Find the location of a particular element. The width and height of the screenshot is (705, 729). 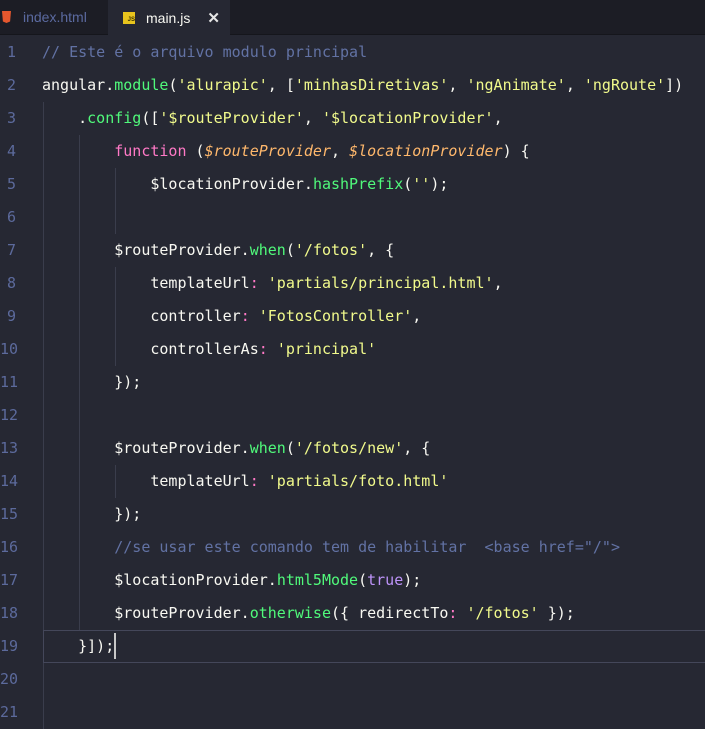

line-number: 14 is located at coordinates (9, 480).